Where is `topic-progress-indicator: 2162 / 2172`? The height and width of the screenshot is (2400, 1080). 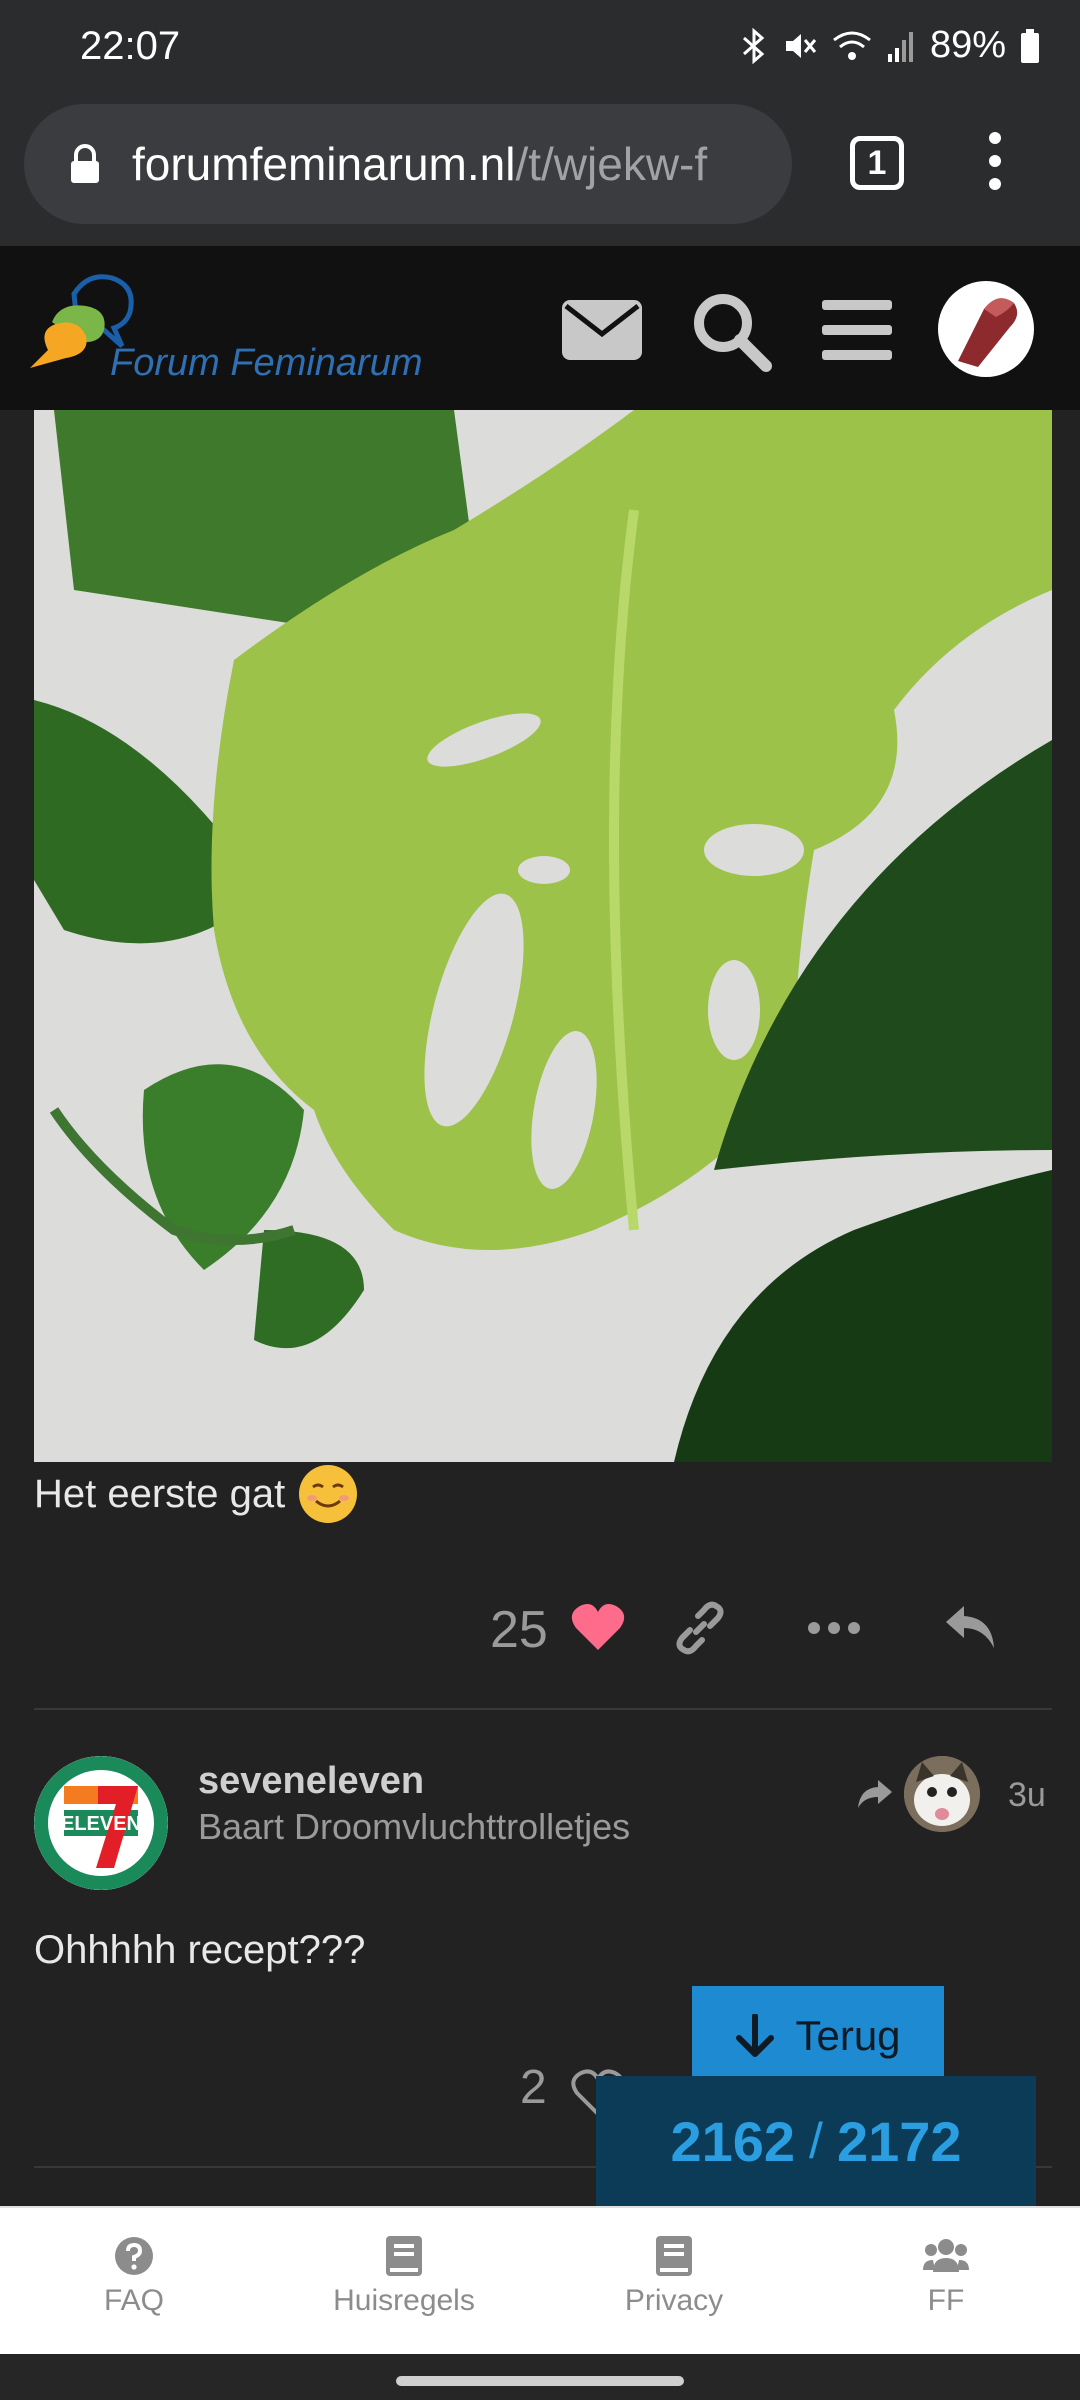 topic-progress-indicator: 2162 / 2172 is located at coordinates (816, 2141).